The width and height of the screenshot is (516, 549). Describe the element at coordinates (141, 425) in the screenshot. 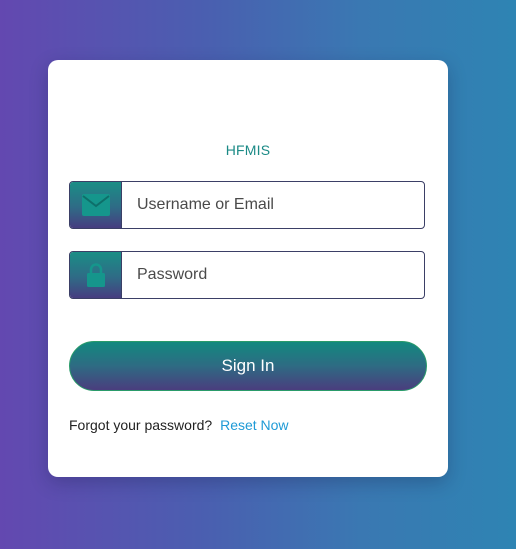

I see `forgot-password-text: Forgot your password?` at that location.